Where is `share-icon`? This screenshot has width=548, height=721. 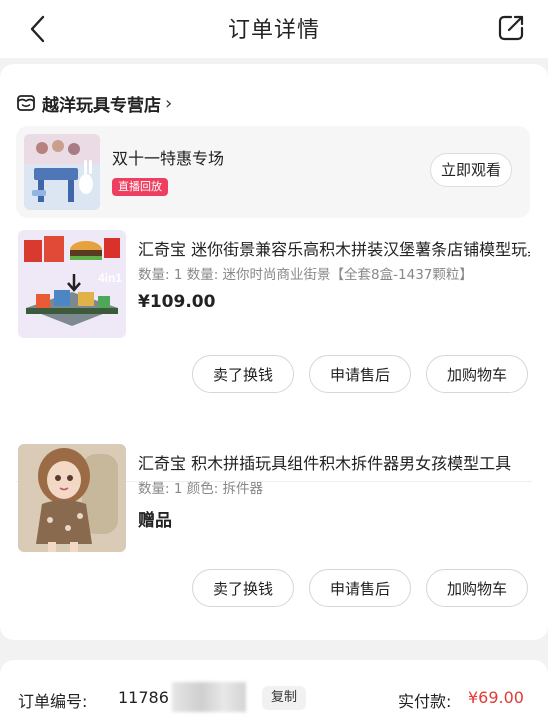 share-icon is located at coordinates (511, 28).